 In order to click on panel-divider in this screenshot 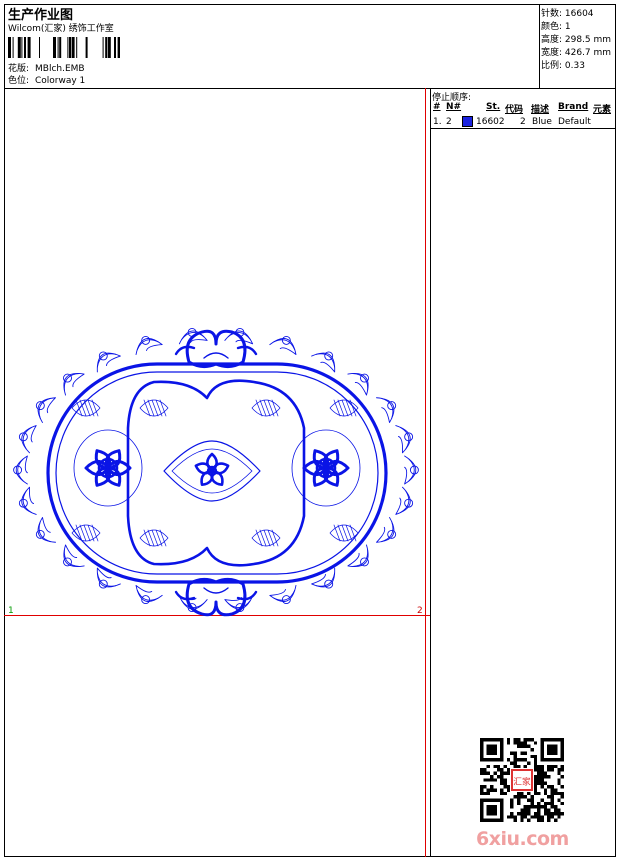, I will do `click(430, 472)`.